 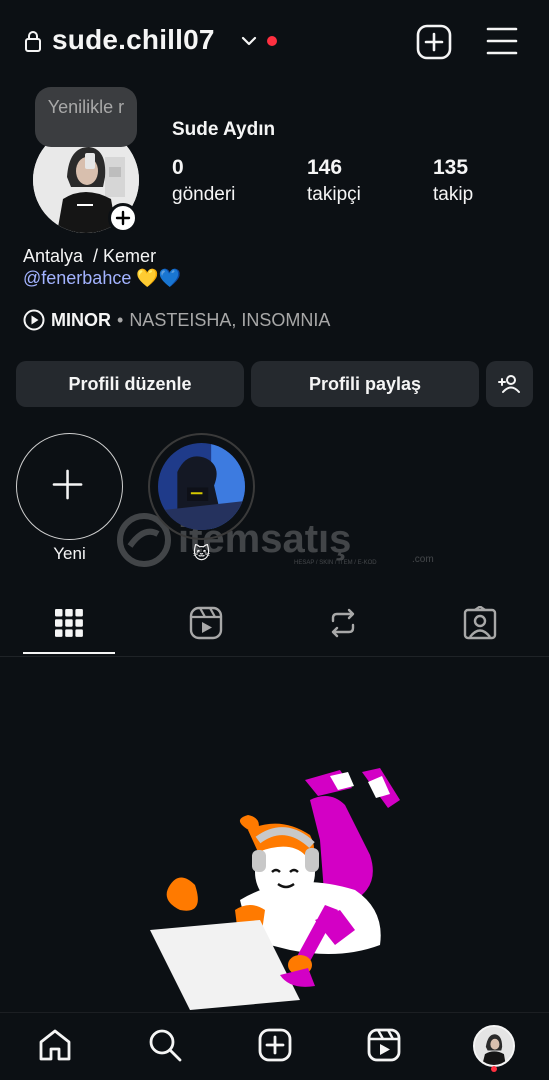 What do you see at coordinates (33, 41) in the screenshot?
I see `lock-icon` at bounding box center [33, 41].